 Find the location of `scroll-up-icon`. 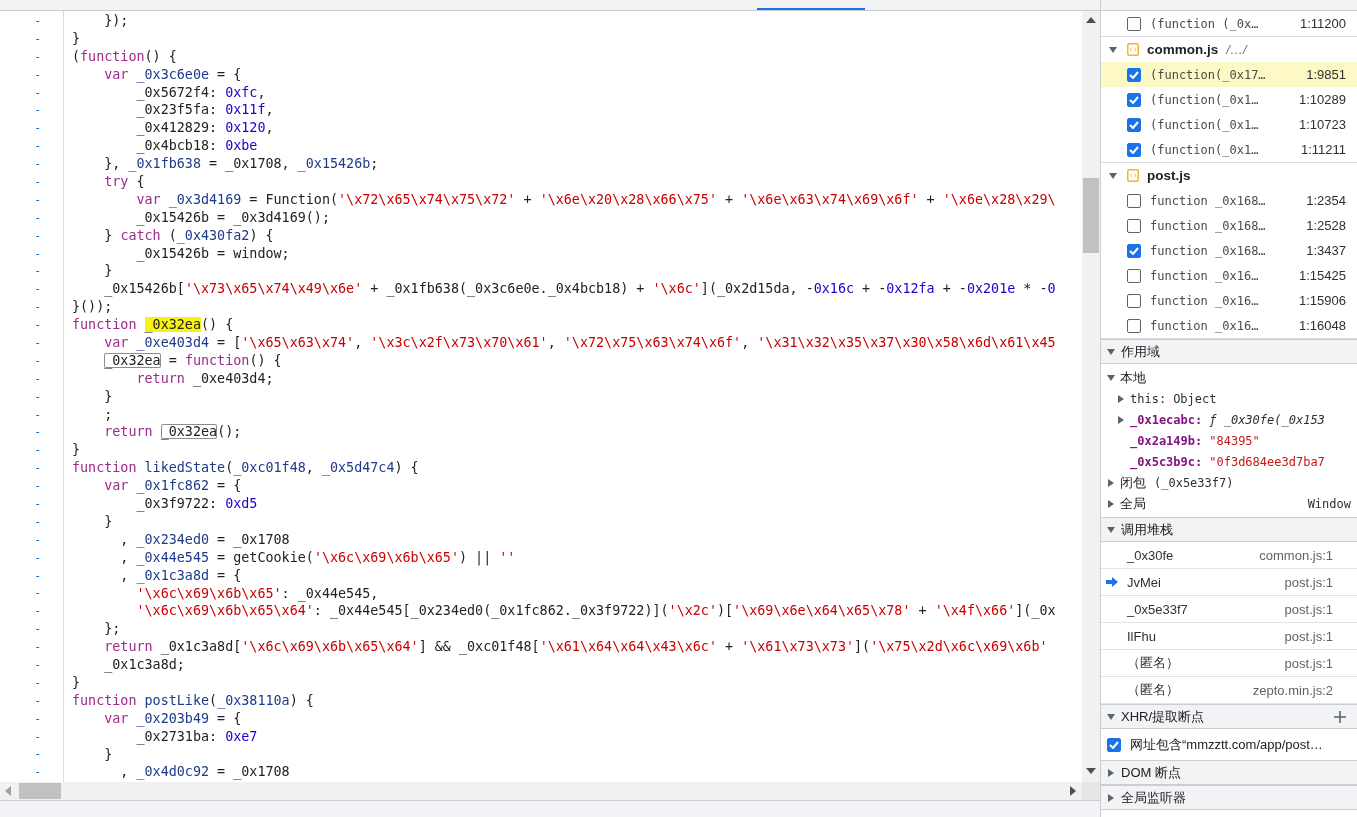

scroll-up-icon is located at coordinates (1091, 20).